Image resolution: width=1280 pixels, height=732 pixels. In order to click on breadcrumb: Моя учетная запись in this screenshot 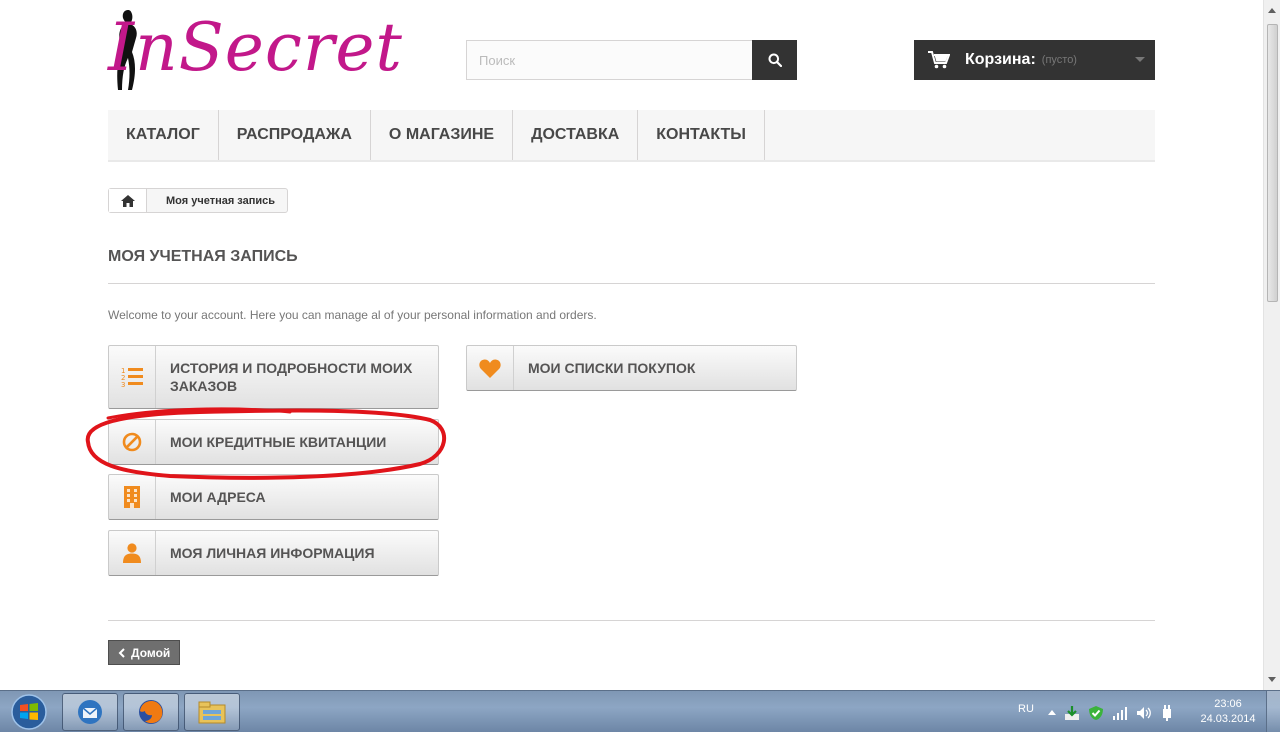, I will do `click(198, 200)`.